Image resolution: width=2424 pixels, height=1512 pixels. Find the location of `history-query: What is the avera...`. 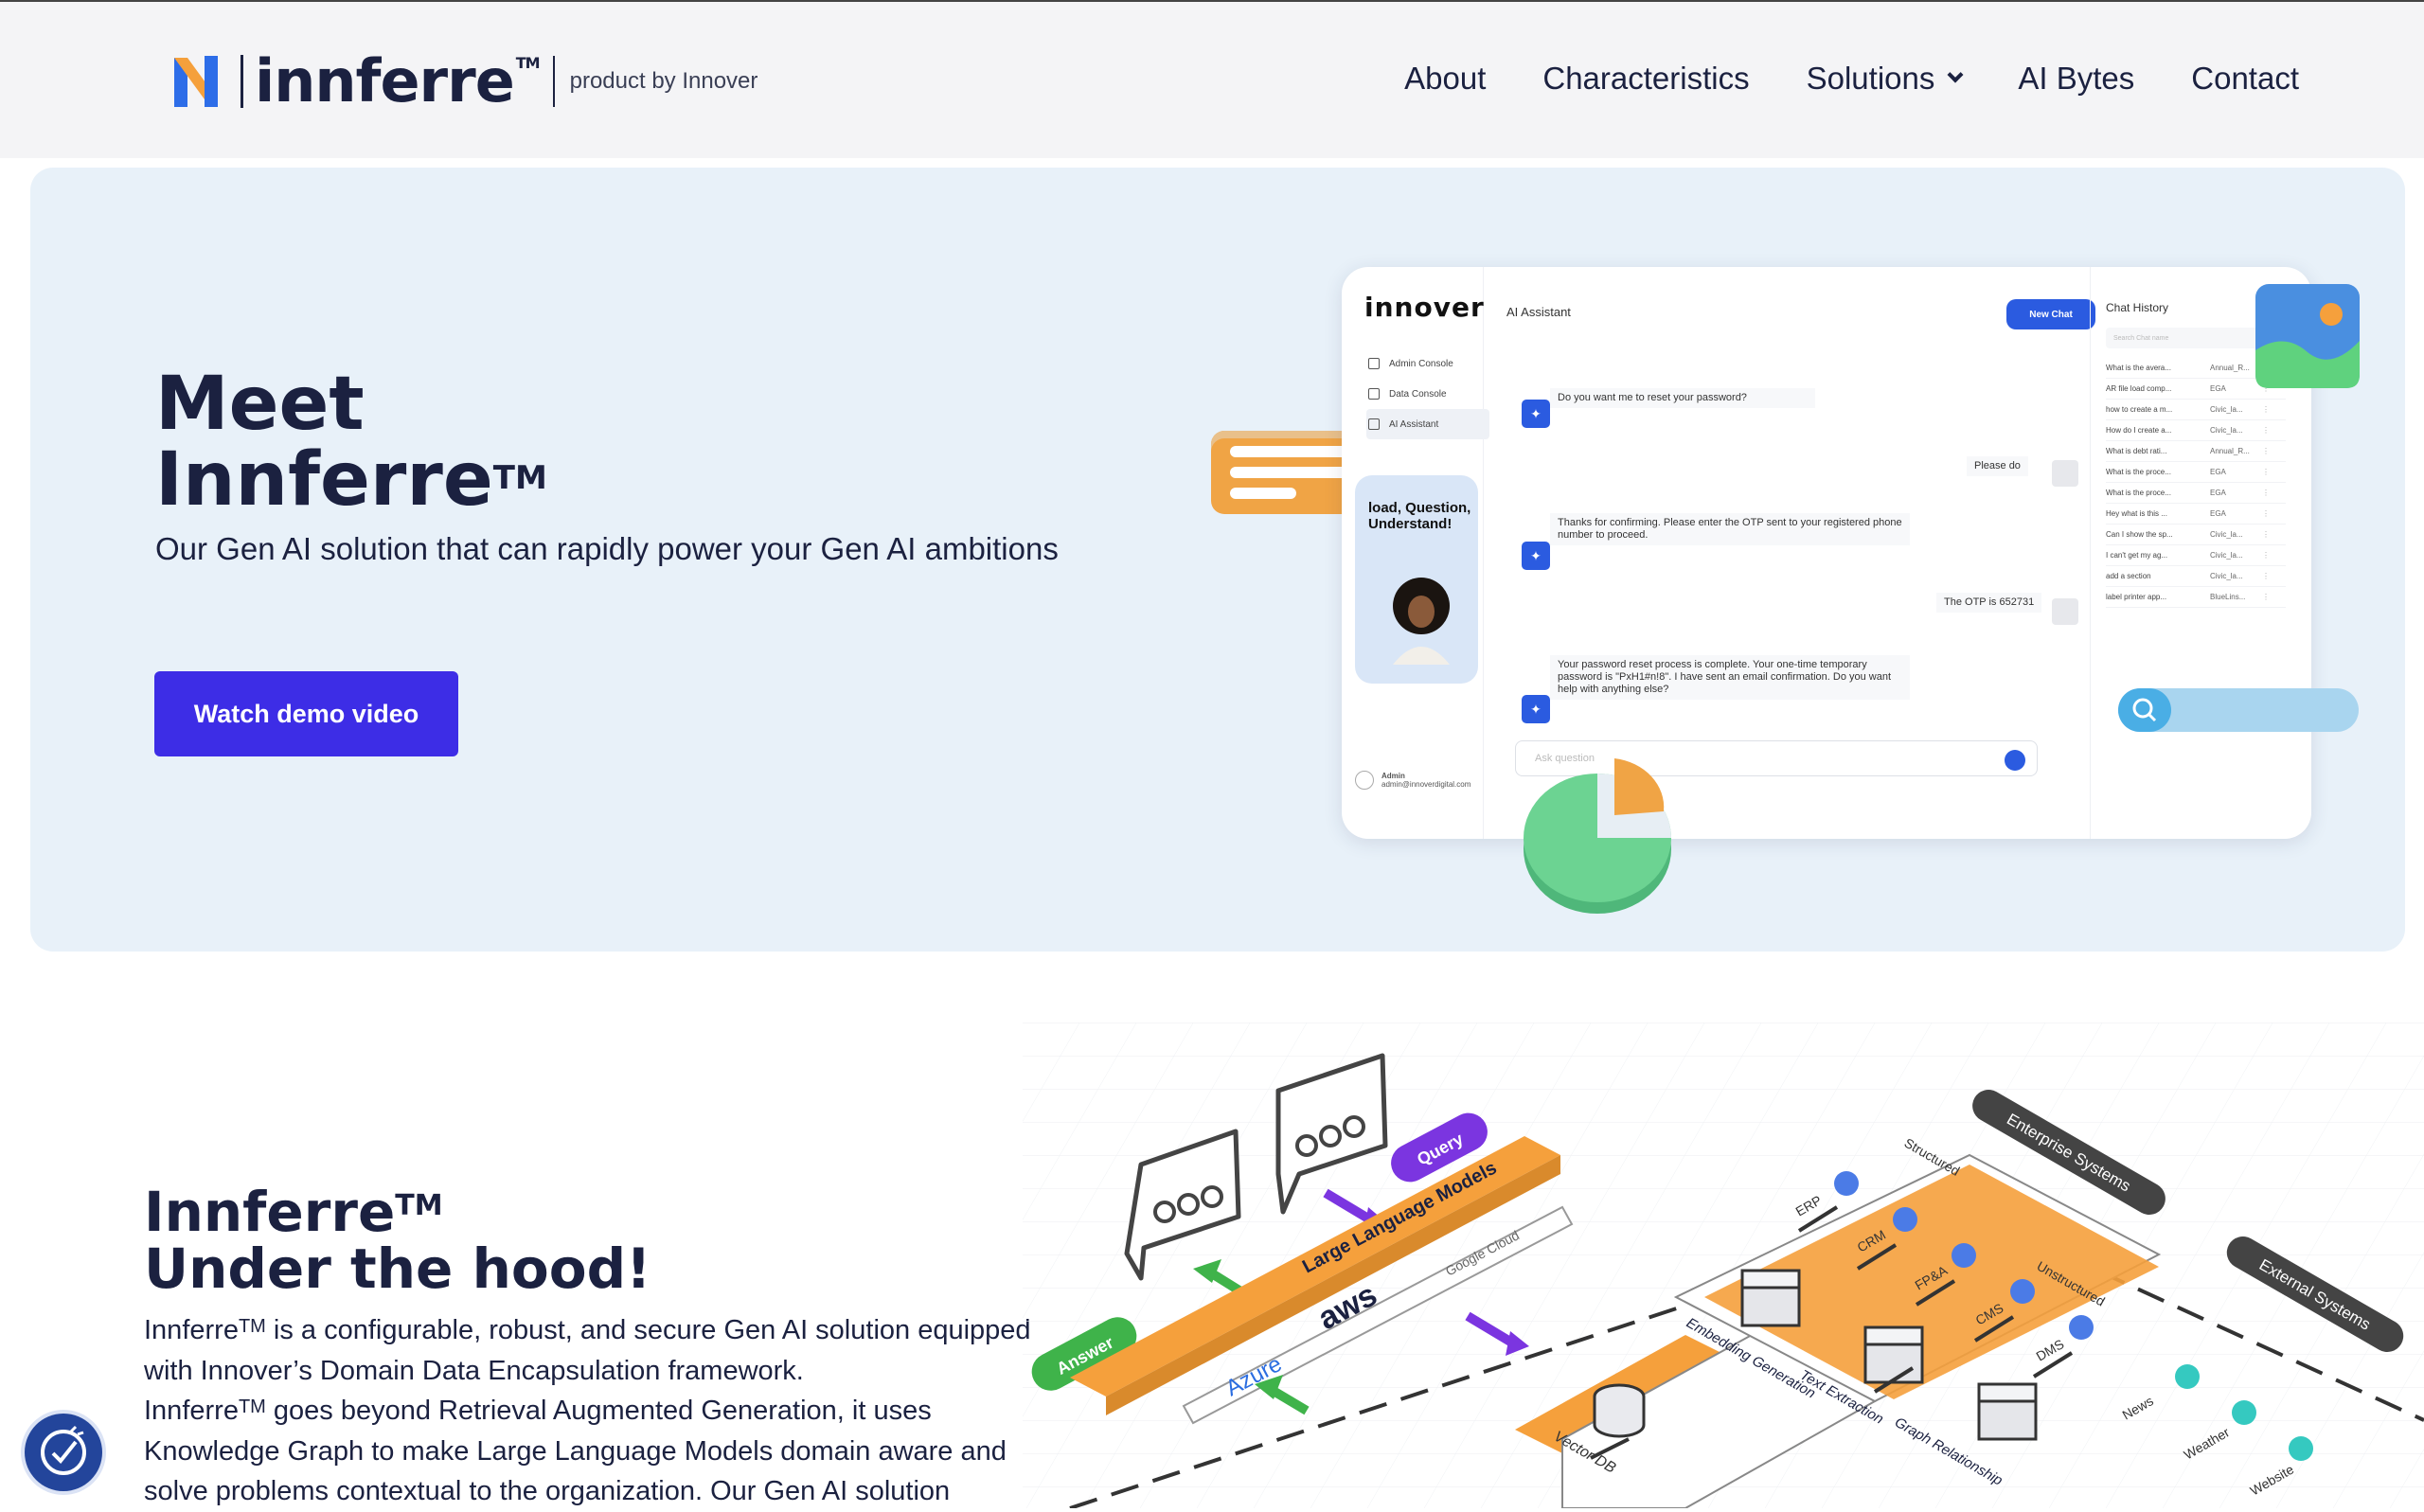

history-query: What is the avera... is located at coordinates (2138, 368).